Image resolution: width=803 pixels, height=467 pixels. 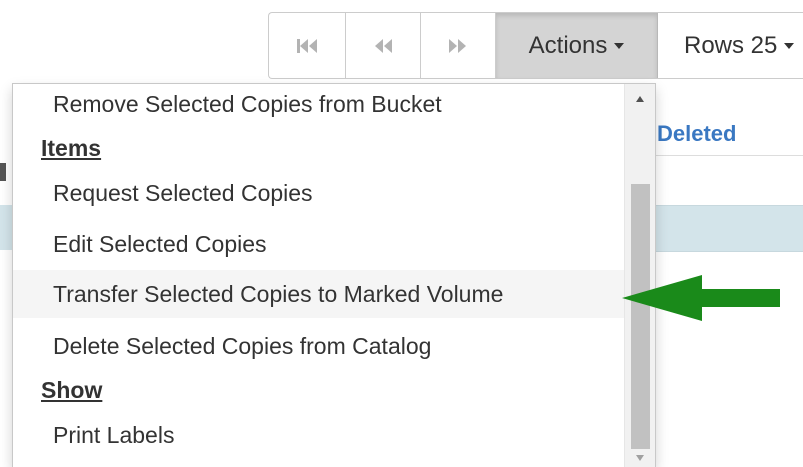 What do you see at coordinates (318, 193) in the screenshot?
I see `menu-item-request-selected-copies: Request Selected Copies` at bounding box center [318, 193].